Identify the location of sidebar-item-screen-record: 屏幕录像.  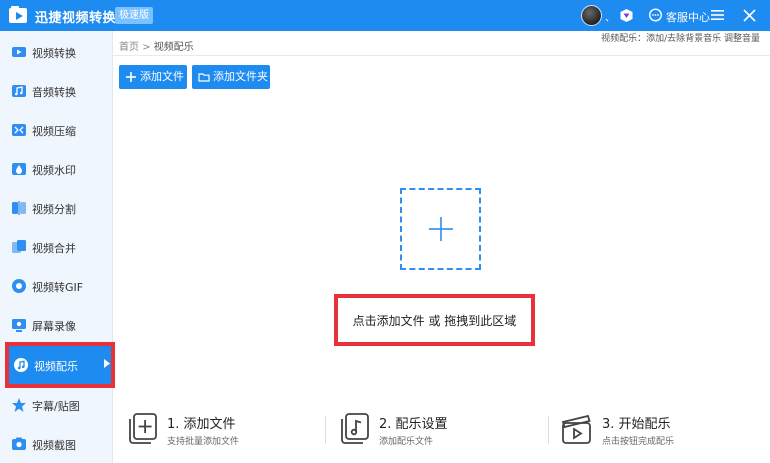
(56, 325).